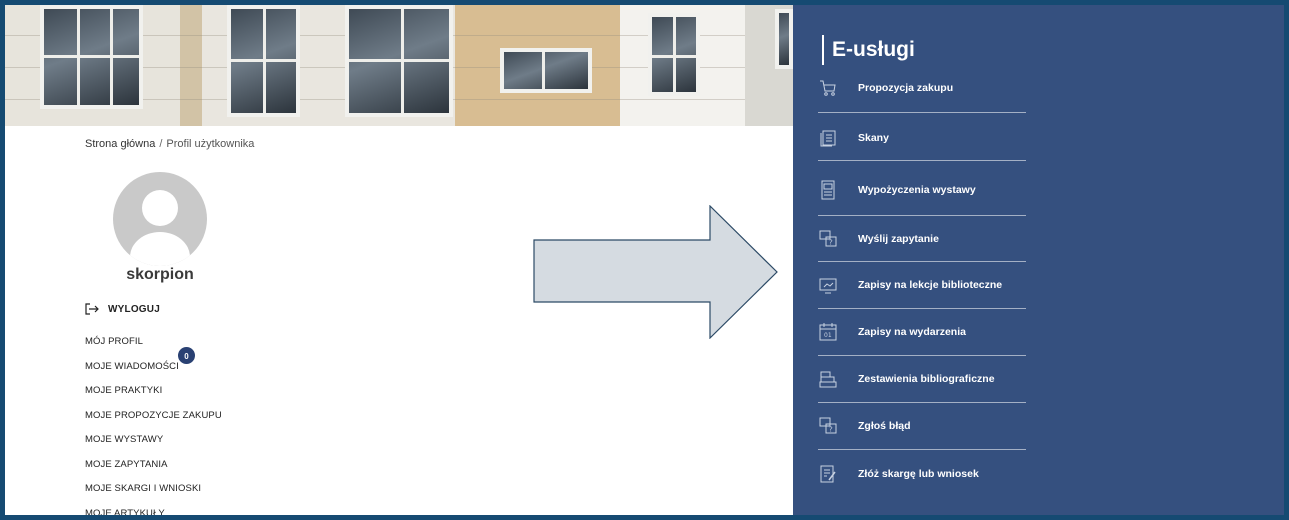 Image resolution: width=1289 pixels, height=520 pixels. Describe the element at coordinates (906, 88) in the screenshot. I see `eservice-label: Propozycja zakupu` at that location.